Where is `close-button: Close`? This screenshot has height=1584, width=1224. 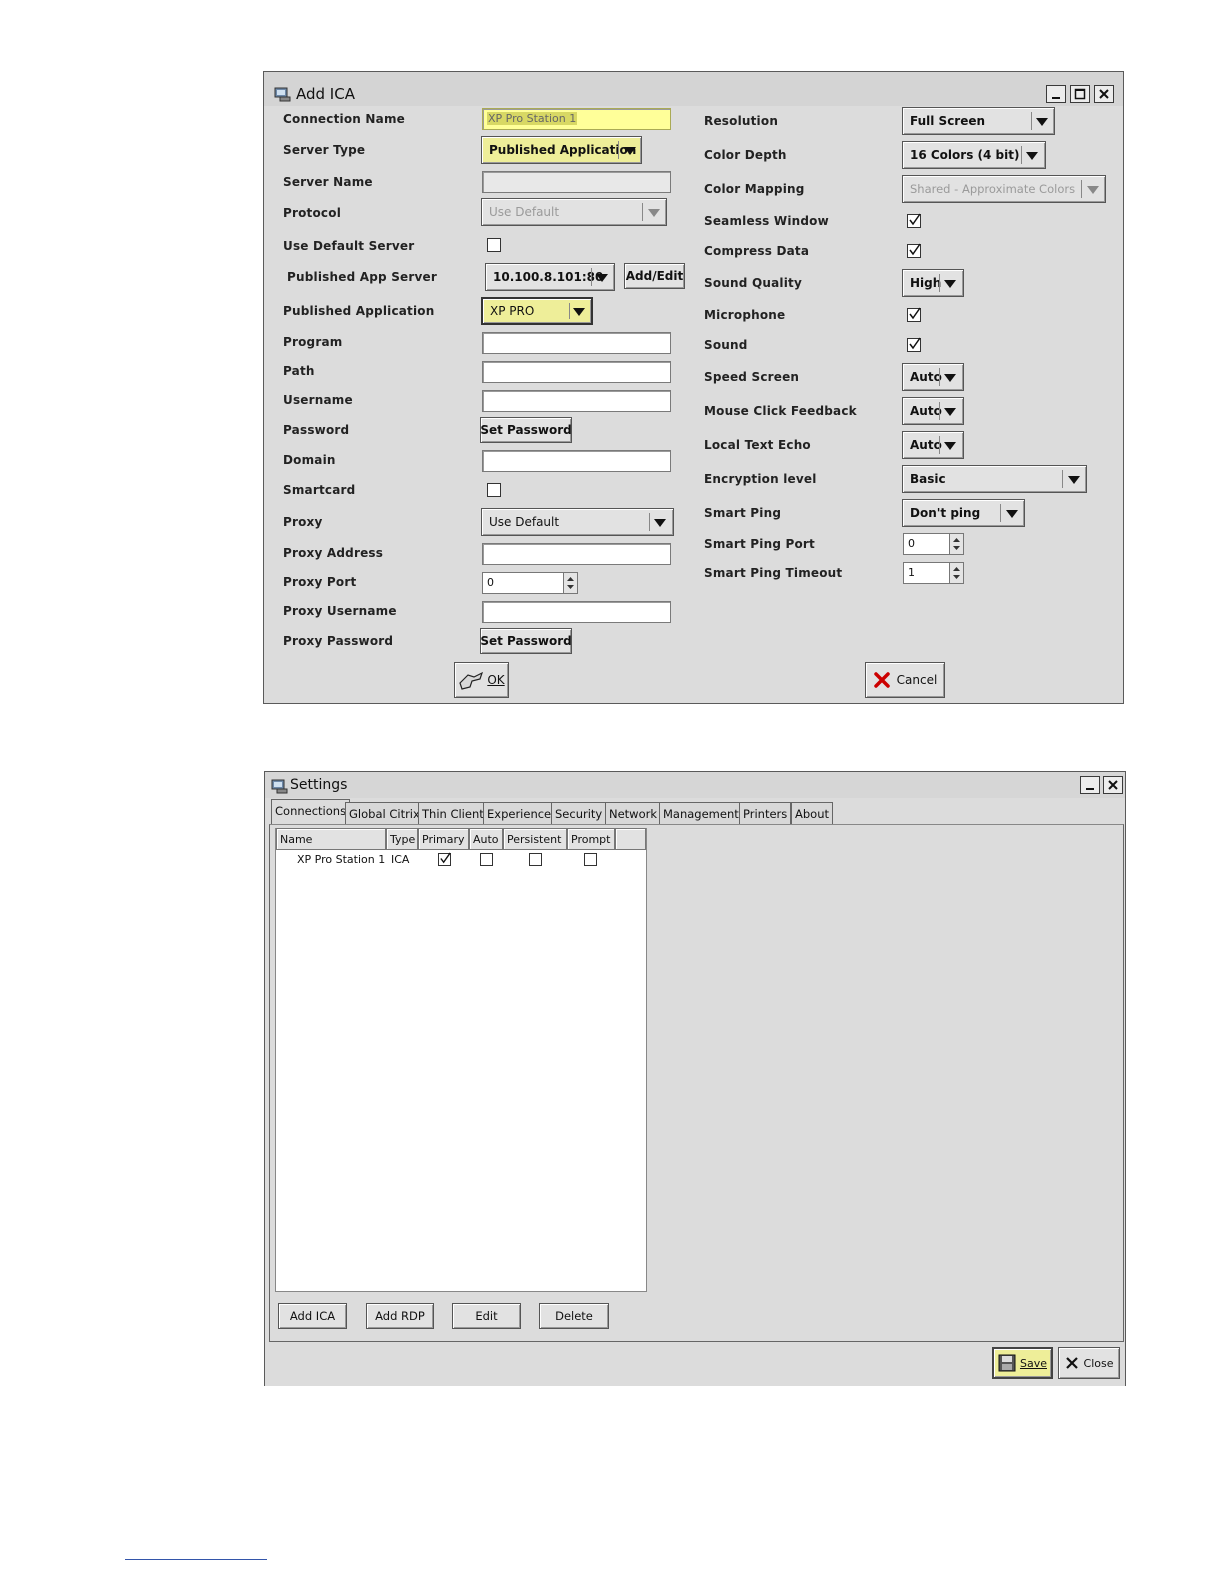
close-button: Close is located at coordinates (1089, 1363).